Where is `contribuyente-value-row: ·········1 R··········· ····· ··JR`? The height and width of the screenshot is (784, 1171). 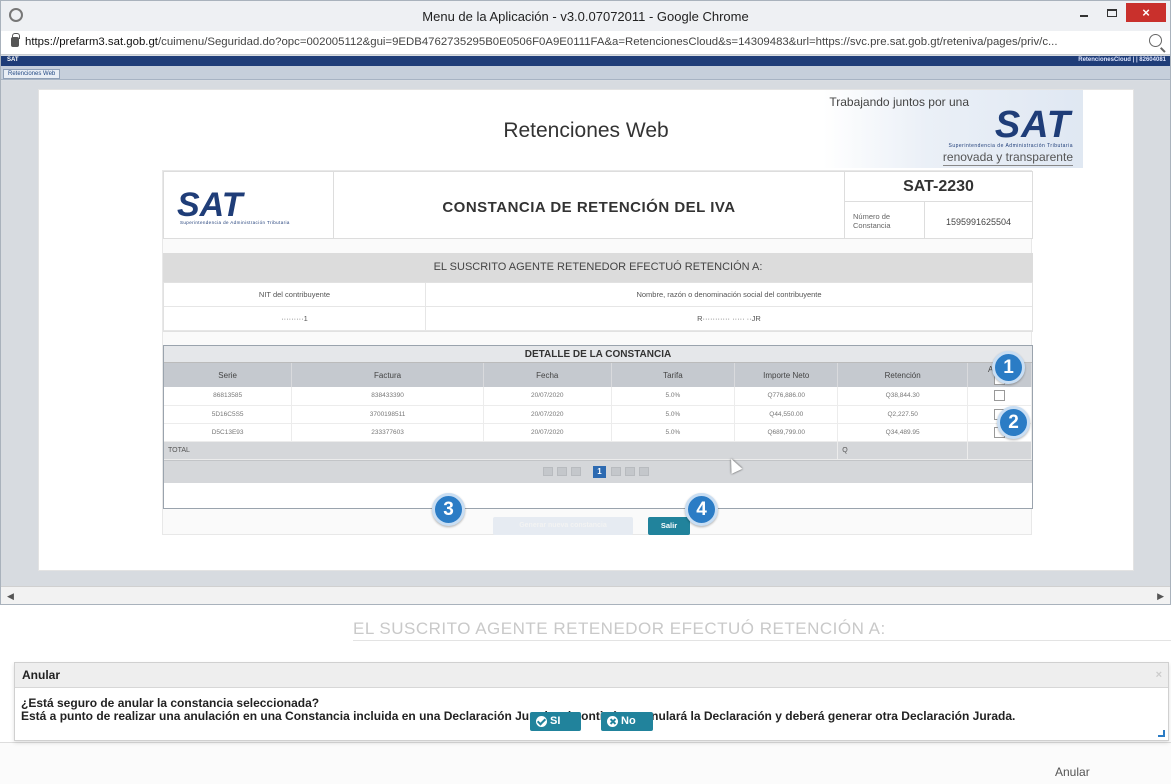 contribuyente-value-row: ·········1 R··········· ····· ··JR is located at coordinates (598, 319).